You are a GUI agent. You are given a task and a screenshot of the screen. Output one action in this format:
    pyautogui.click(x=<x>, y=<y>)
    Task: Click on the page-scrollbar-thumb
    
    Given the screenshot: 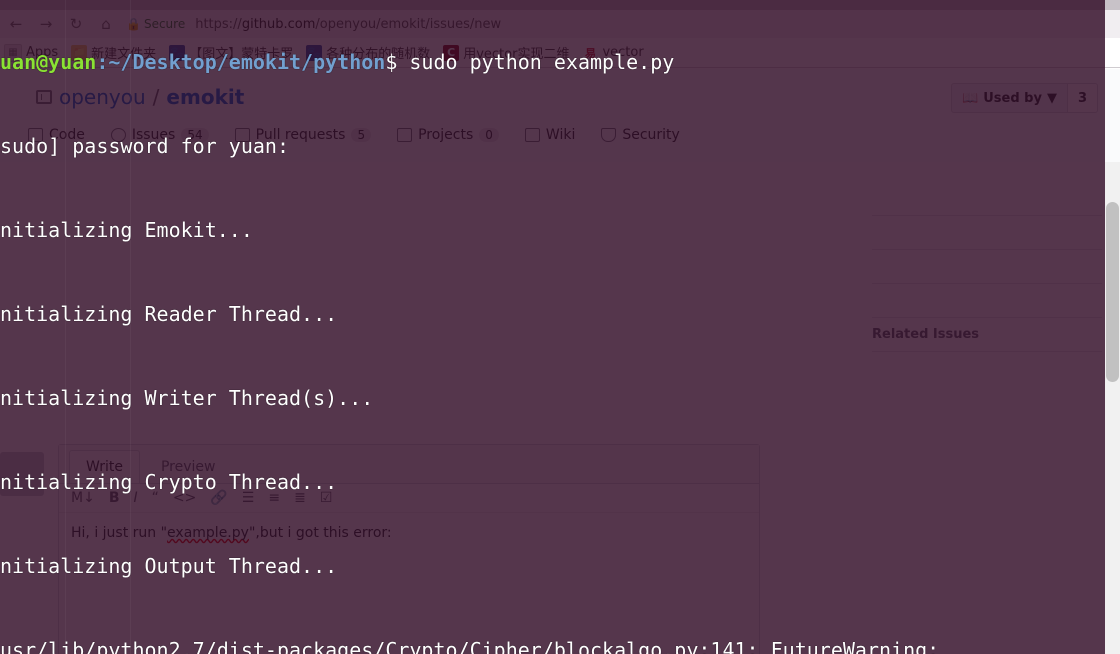 What is the action you would take?
    pyautogui.click(x=1112, y=292)
    